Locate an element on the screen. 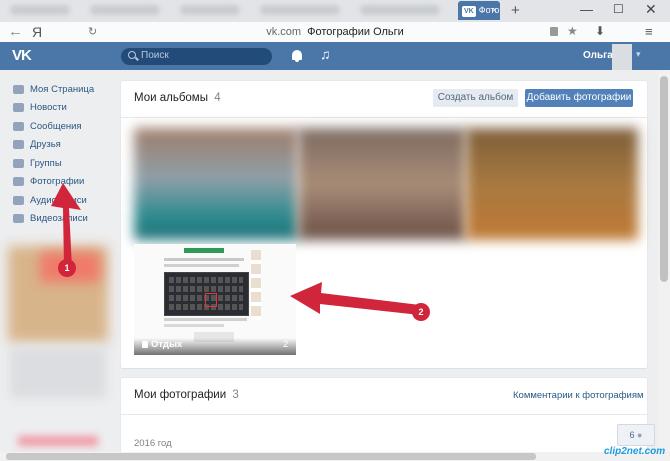 The image size is (670, 461). annotation-badge-2: 2 is located at coordinates (421, 312).